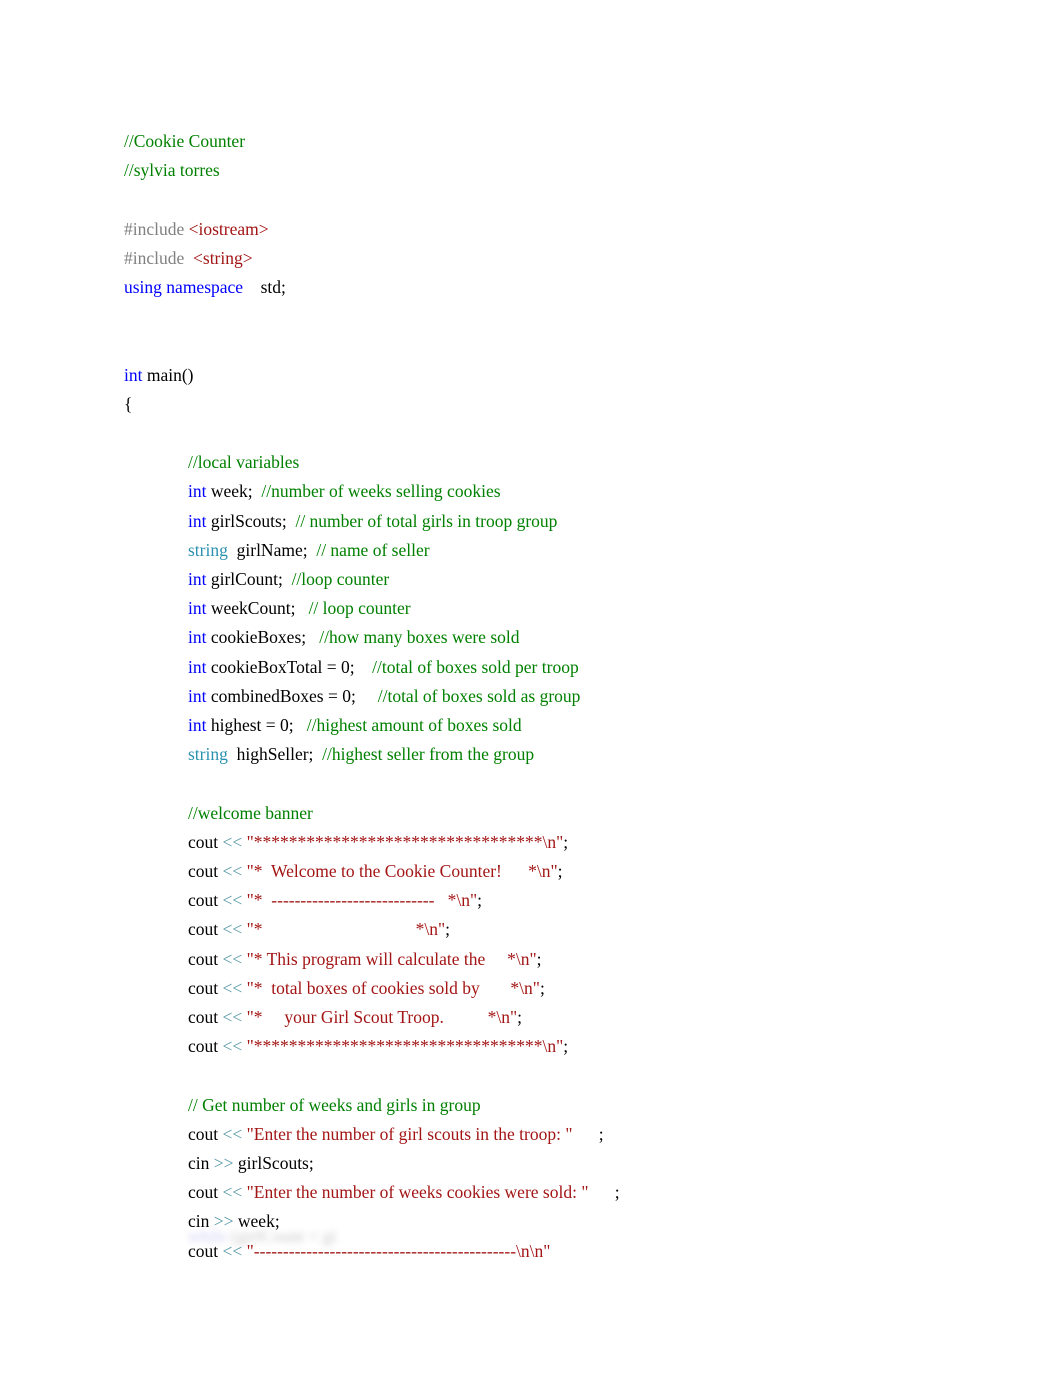 The width and height of the screenshot is (1062, 1377). What do you see at coordinates (292, 695) in the screenshot?
I see `declarator-combinedboxes: combinedBoxes = 0;` at bounding box center [292, 695].